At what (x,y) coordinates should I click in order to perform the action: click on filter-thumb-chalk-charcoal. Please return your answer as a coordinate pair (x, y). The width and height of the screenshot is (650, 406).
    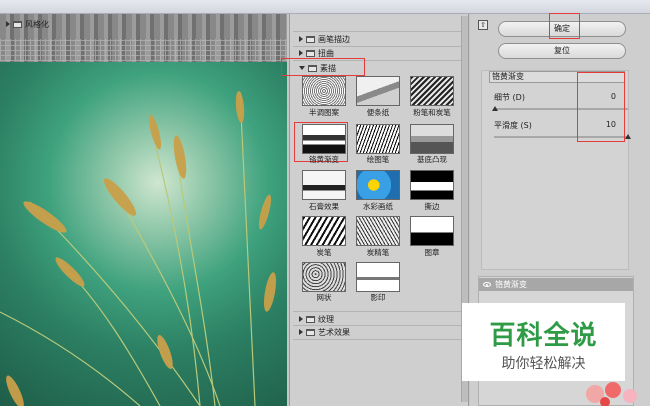
    Looking at the image, I should click on (432, 91).